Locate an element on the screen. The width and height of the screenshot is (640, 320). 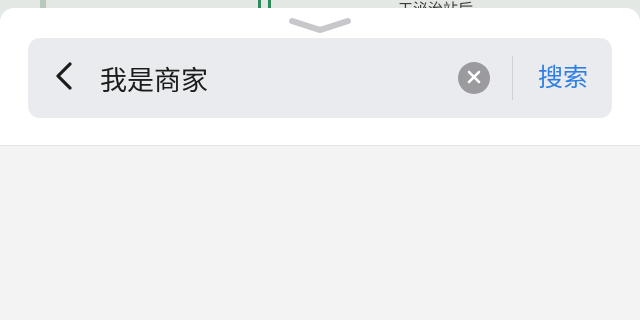
chevron-left-icon is located at coordinates (64, 78).